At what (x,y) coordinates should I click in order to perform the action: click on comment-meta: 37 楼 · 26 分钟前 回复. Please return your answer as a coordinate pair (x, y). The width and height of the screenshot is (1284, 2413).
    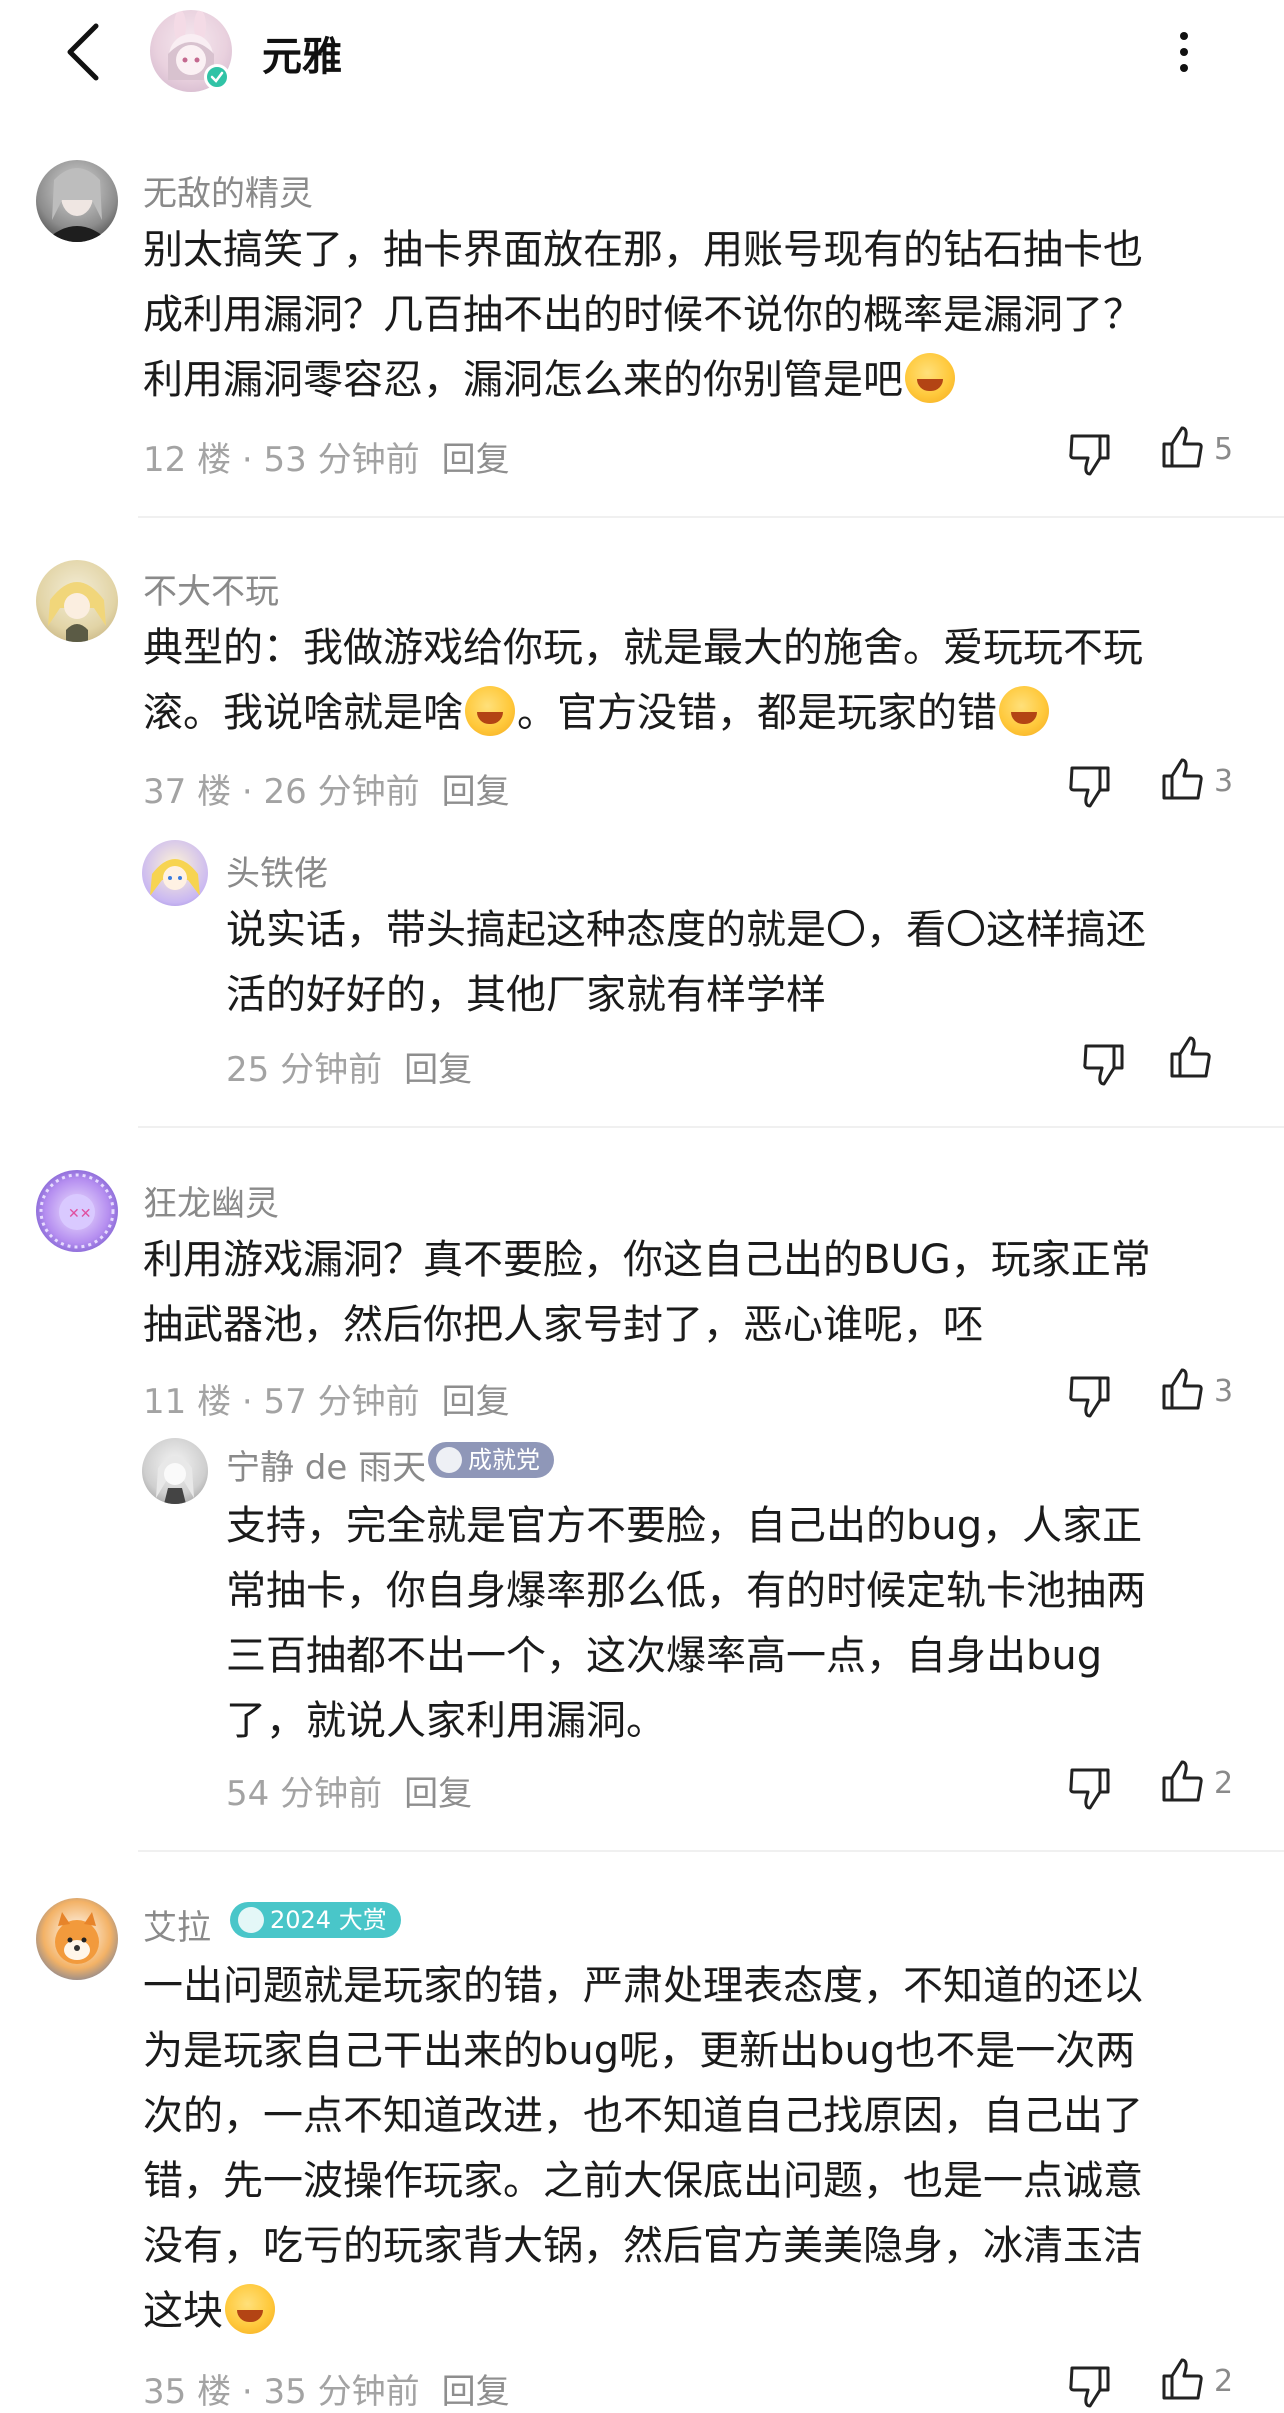
    Looking at the image, I should click on (326, 792).